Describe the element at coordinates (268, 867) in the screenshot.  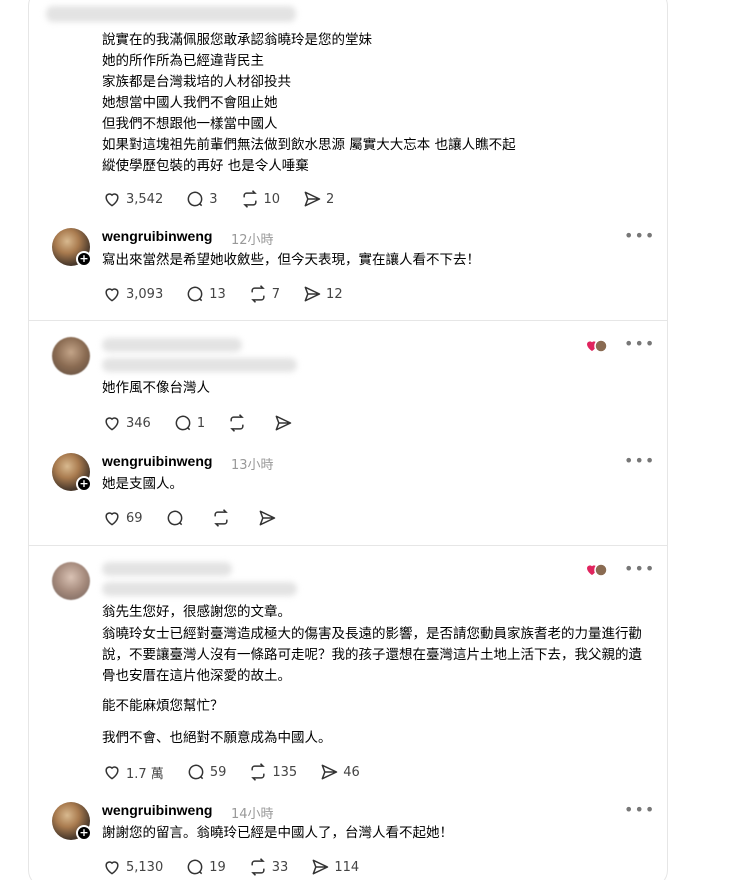
I see `repost-button: 33` at that location.